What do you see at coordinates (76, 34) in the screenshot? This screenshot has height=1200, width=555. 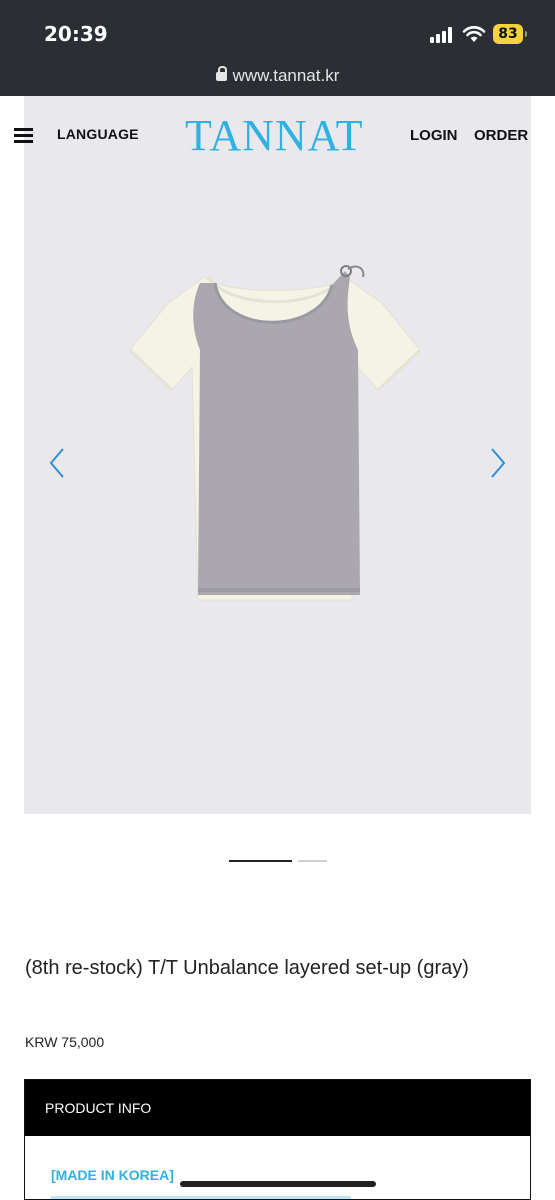 I see `clock: 20:39` at bounding box center [76, 34].